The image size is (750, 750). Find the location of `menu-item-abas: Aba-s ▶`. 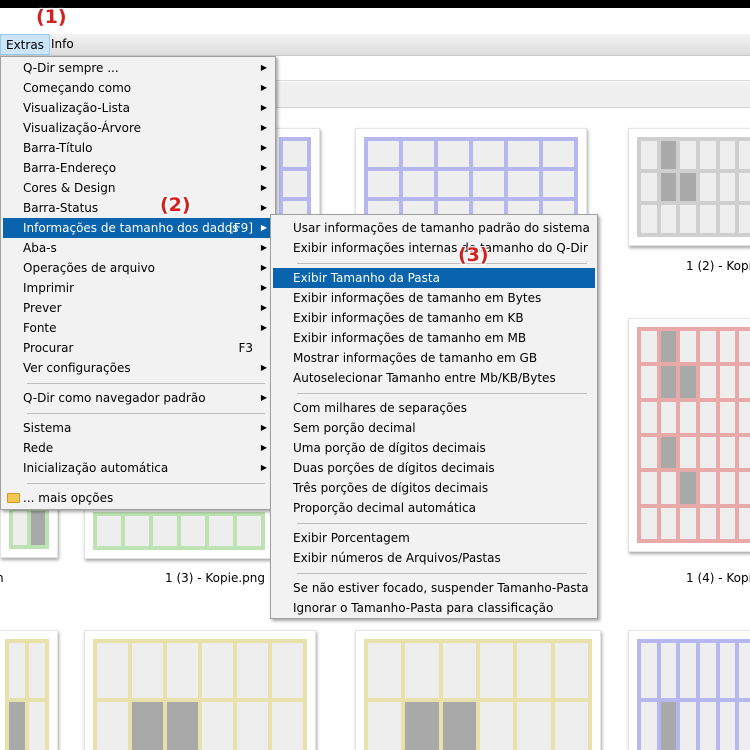

menu-item-abas: Aba-s ▶ is located at coordinates (138, 248).